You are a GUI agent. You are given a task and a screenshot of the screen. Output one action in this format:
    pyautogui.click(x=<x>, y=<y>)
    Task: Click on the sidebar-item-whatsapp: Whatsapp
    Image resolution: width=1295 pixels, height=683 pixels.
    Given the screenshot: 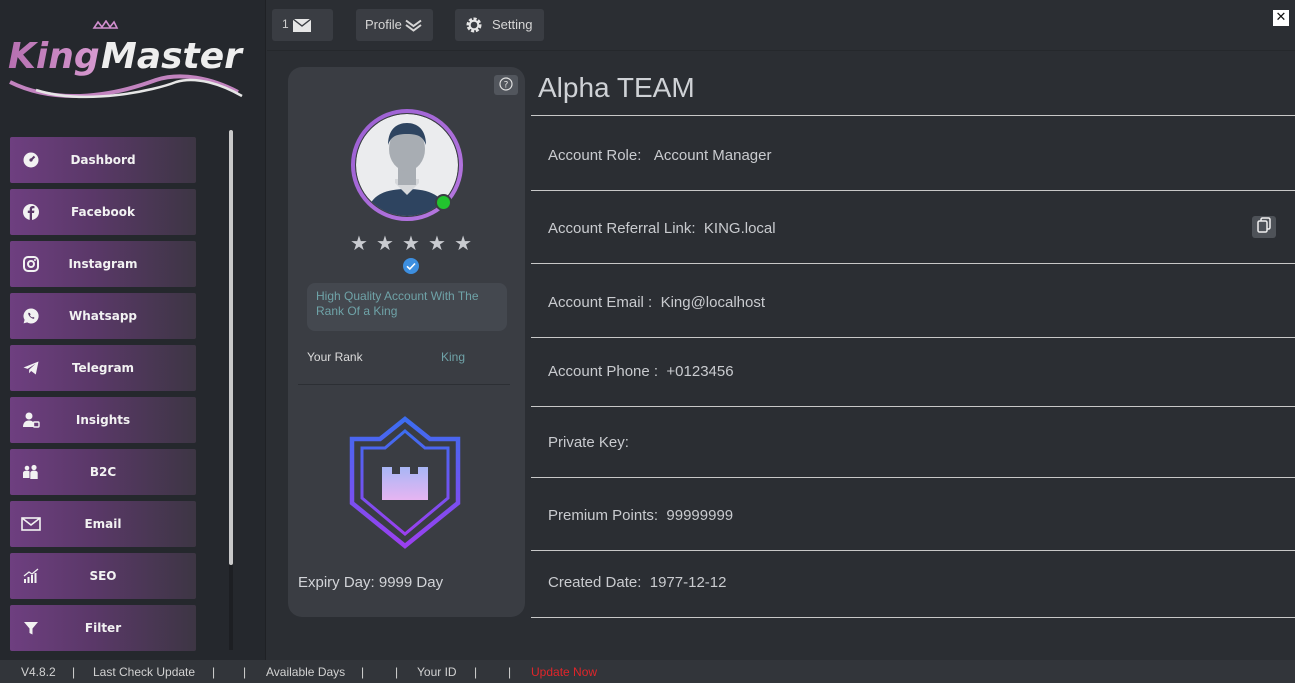 What is the action you would take?
    pyautogui.click(x=103, y=316)
    